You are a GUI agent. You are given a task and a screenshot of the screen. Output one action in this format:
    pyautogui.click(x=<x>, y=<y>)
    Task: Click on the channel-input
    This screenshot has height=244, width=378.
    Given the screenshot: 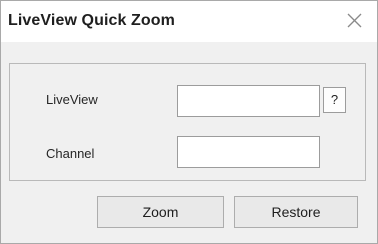 What is the action you would take?
    pyautogui.click(x=248, y=152)
    